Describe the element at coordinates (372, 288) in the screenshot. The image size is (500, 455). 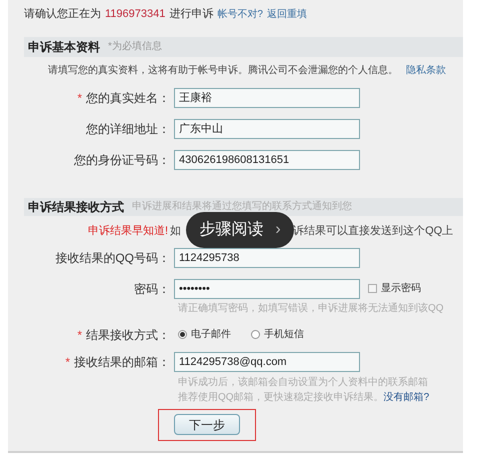
I see `show-password-checkbox` at that location.